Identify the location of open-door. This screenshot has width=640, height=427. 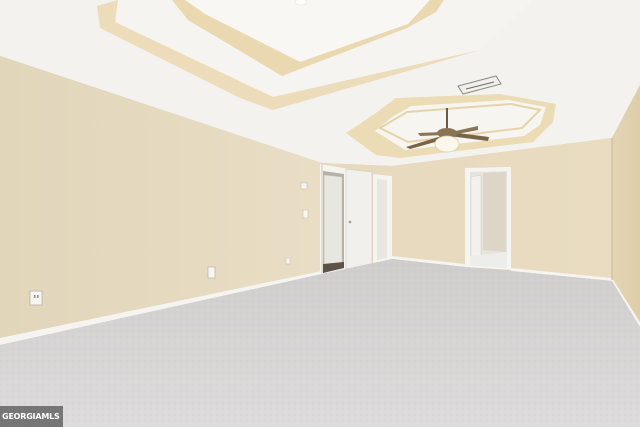
(359, 219).